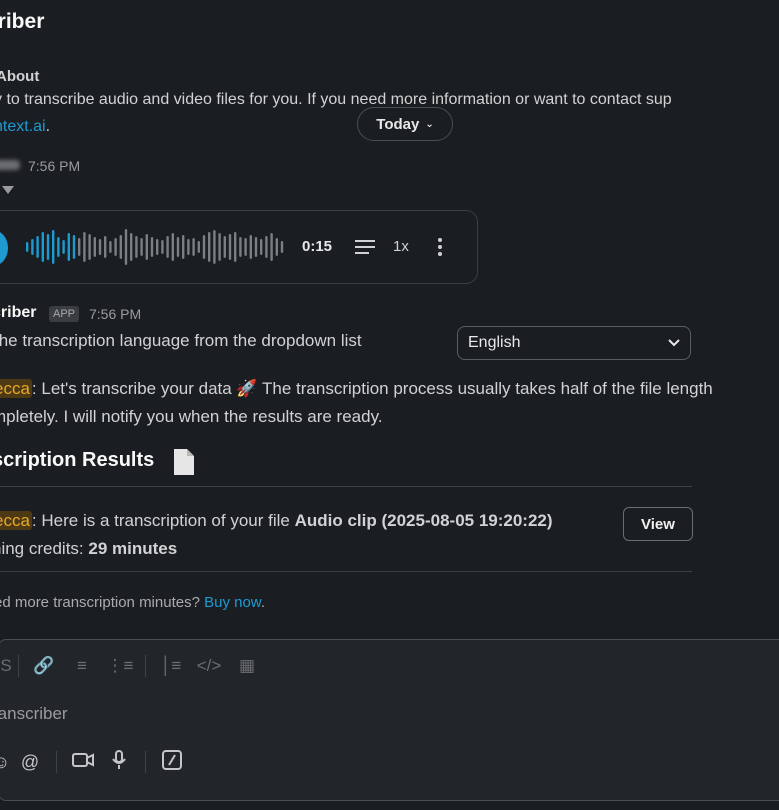 The width and height of the screenshot is (779, 810). I want to click on composer-actions: ☺ @, so click(95, 762).